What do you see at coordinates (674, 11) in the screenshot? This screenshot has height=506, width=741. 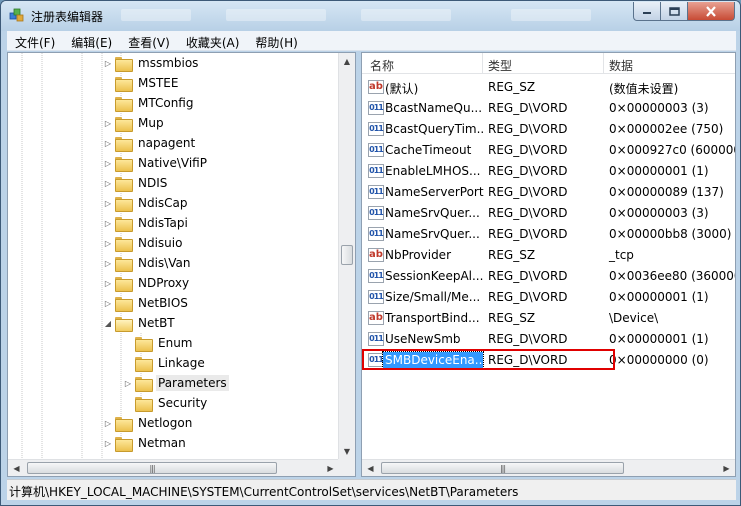 I see `maximize-button` at bounding box center [674, 11].